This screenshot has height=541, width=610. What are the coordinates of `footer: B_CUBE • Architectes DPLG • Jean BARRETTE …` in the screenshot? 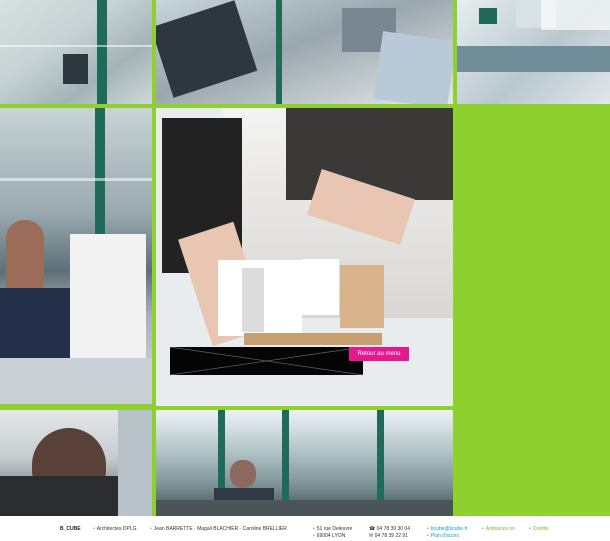 It's located at (305, 528).